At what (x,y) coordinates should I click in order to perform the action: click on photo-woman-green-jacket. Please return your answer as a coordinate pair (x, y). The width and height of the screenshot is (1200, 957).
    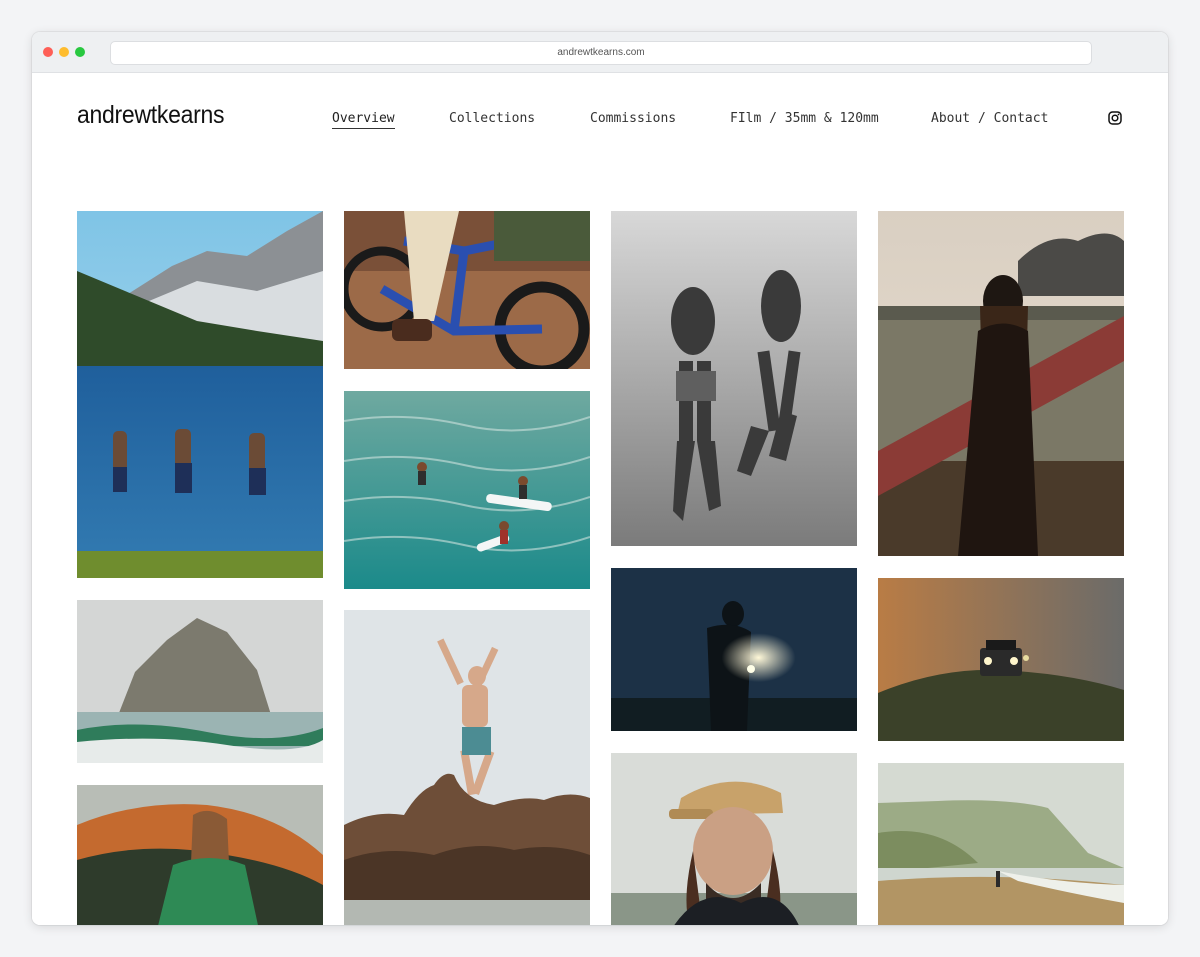
    Looking at the image, I should click on (200, 855).